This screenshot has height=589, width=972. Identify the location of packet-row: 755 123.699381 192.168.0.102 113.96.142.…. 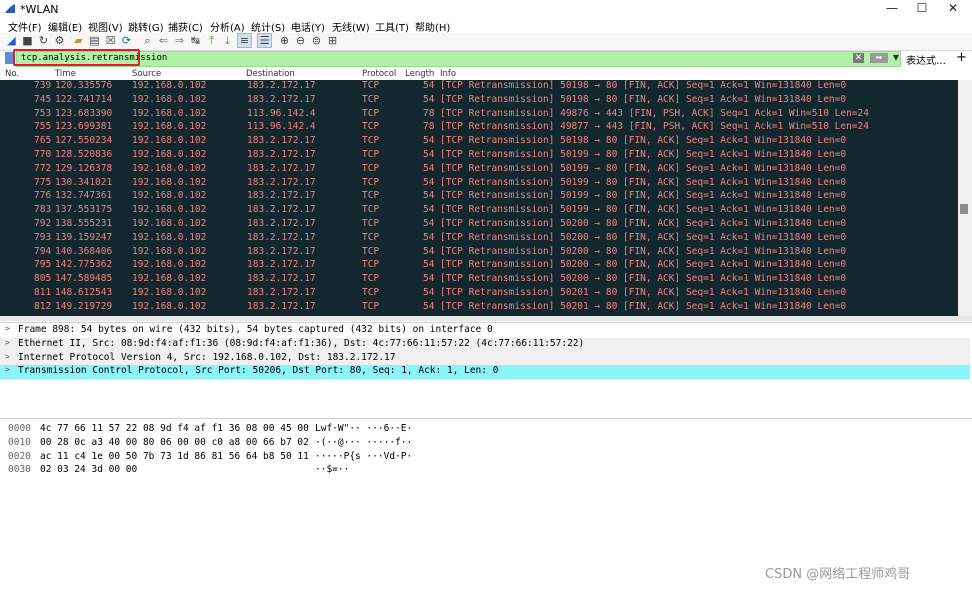
(479, 128).